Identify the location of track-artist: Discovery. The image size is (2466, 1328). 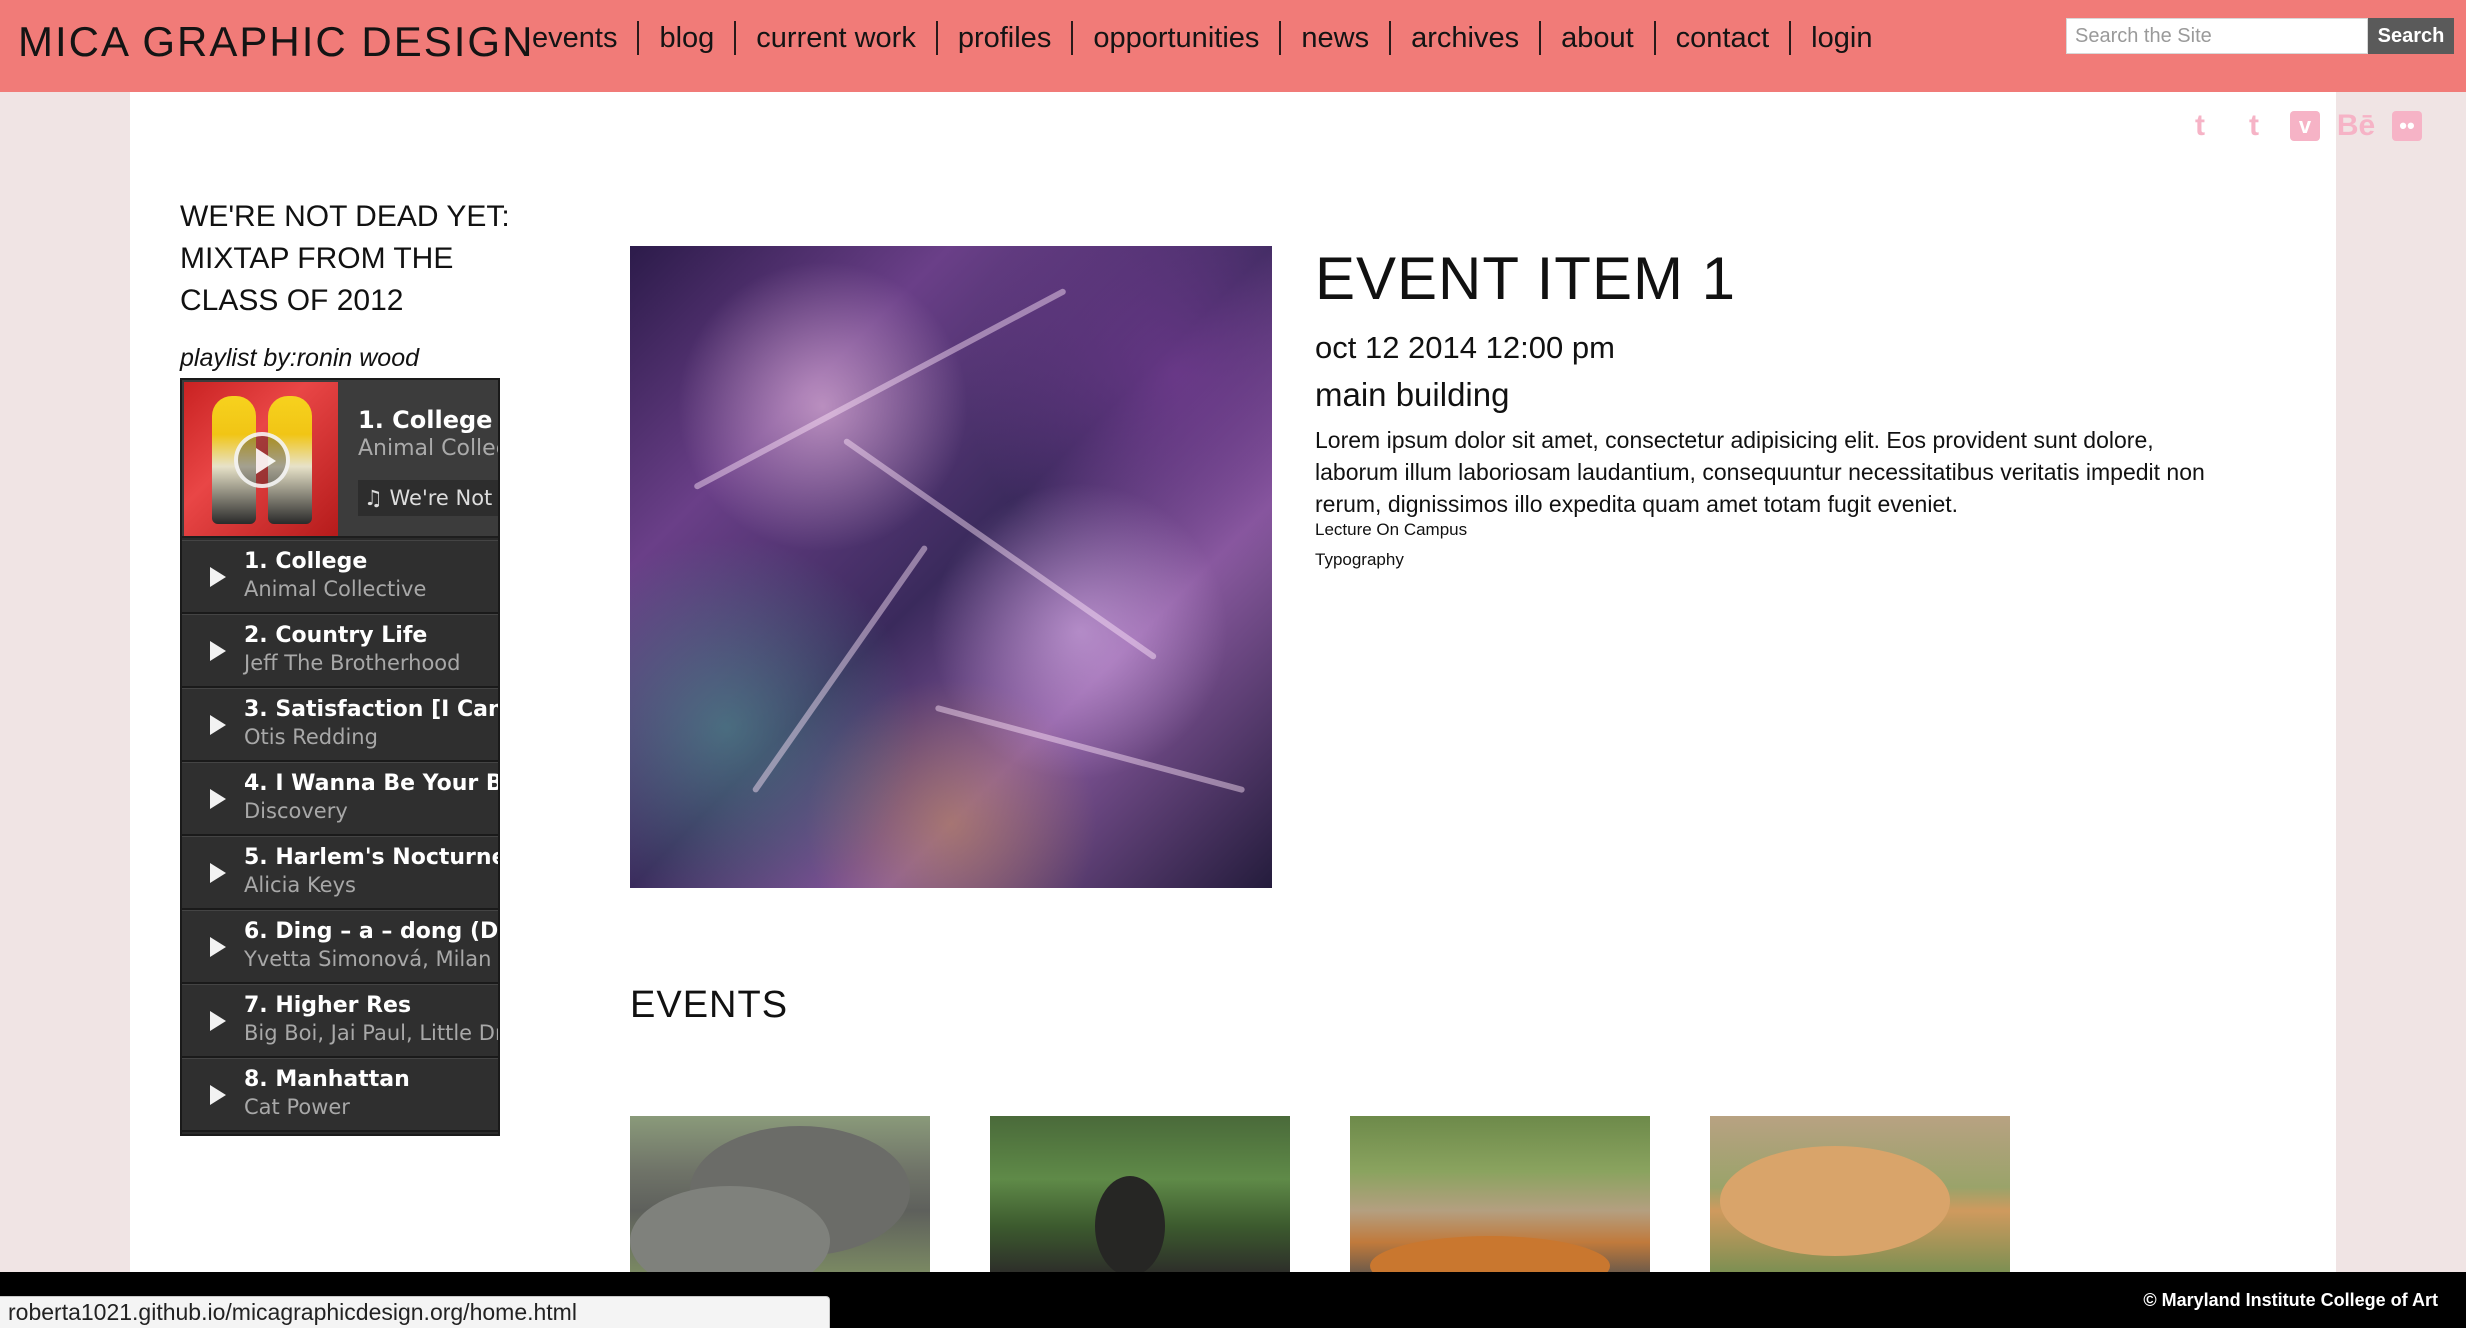
(296, 811).